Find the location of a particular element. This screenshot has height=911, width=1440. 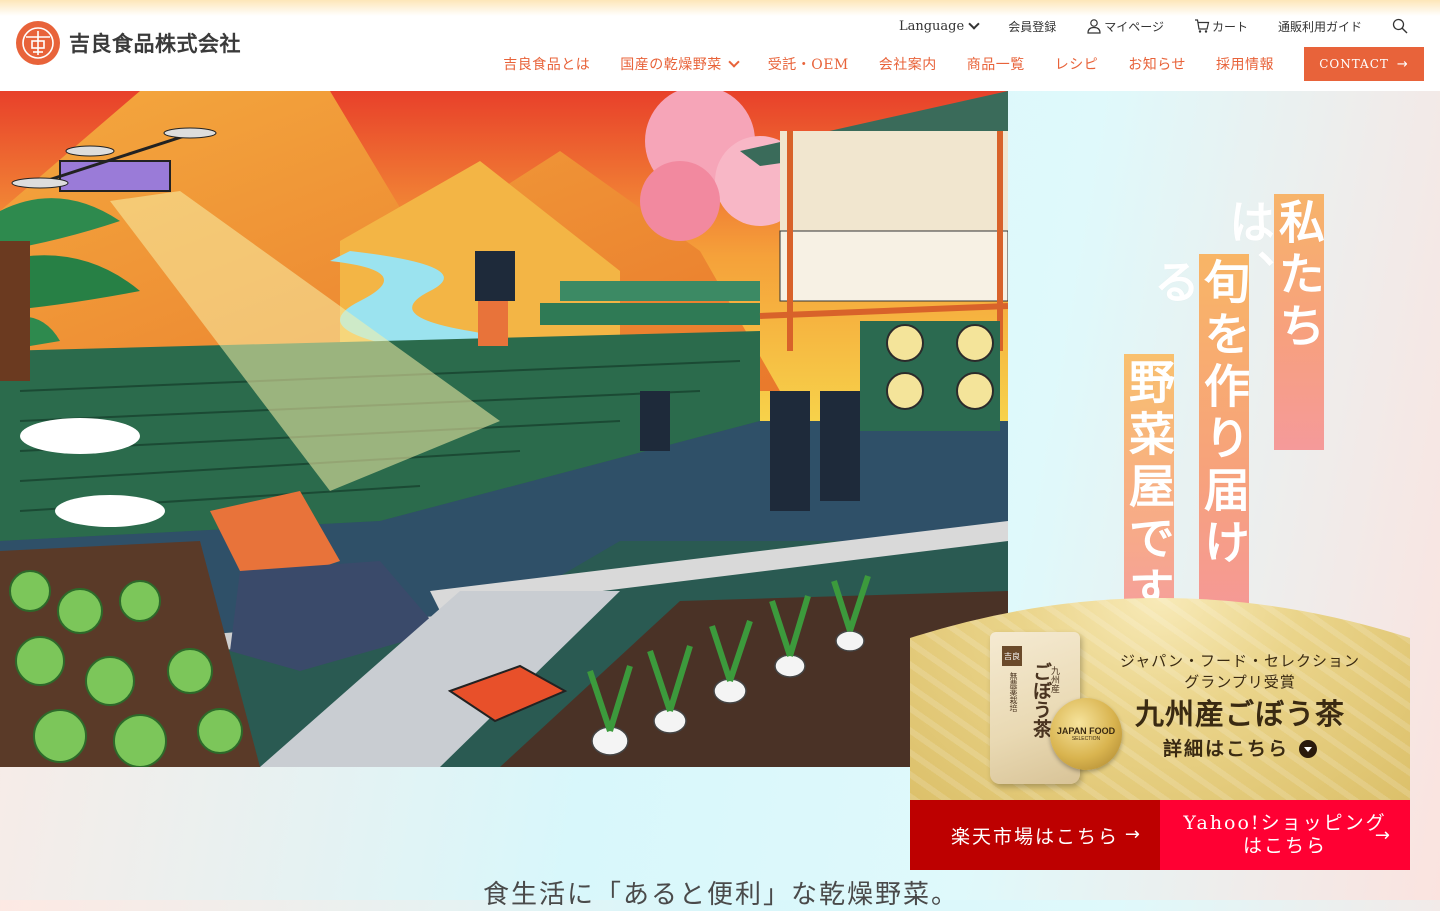

award-text: ジャパン・フード・セレクション グランプリ受賞 九州産ごぼう茶 詳細はこちら is located at coordinates (1240, 707).